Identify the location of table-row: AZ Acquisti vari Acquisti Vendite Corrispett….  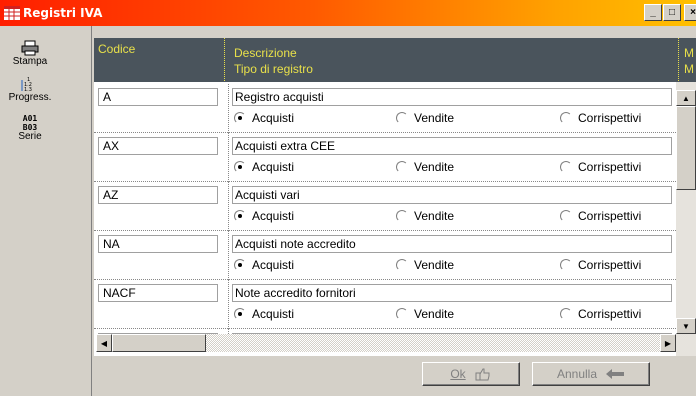
(385, 206).